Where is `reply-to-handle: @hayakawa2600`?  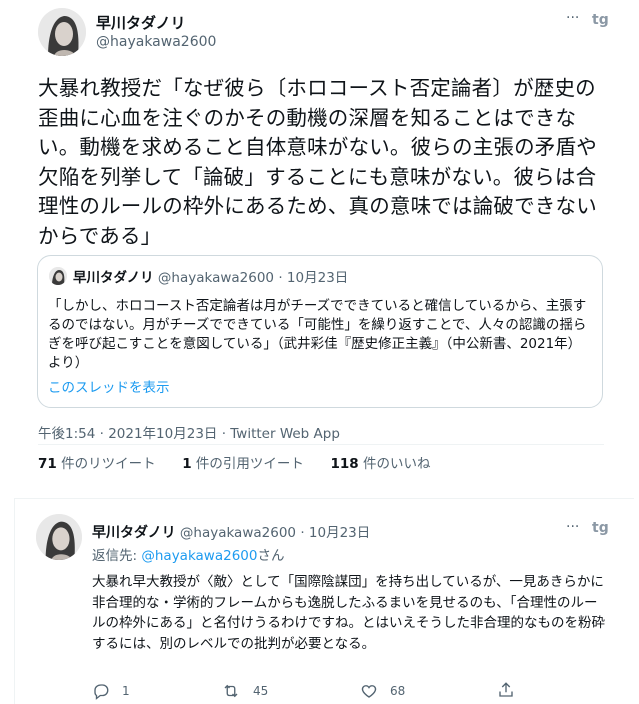
reply-to-handle: @hayakawa2600 is located at coordinates (199, 556).